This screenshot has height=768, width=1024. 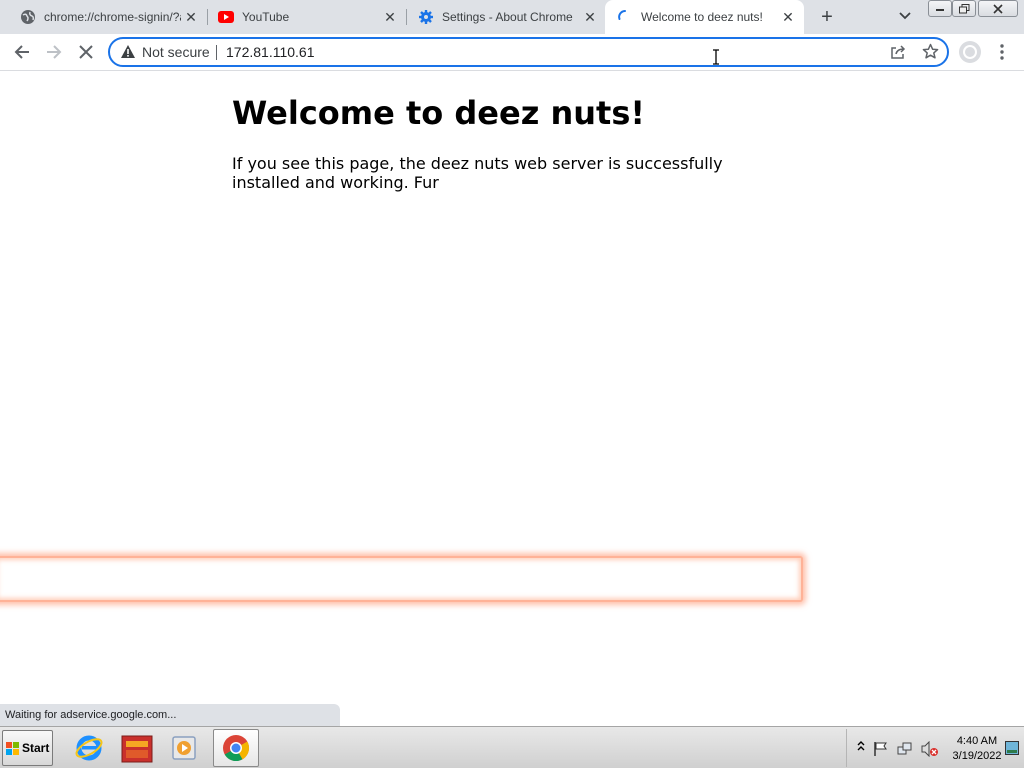 What do you see at coordinates (977, 749) in the screenshot?
I see `clock: 4:40 AM 3/19/2022` at bounding box center [977, 749].